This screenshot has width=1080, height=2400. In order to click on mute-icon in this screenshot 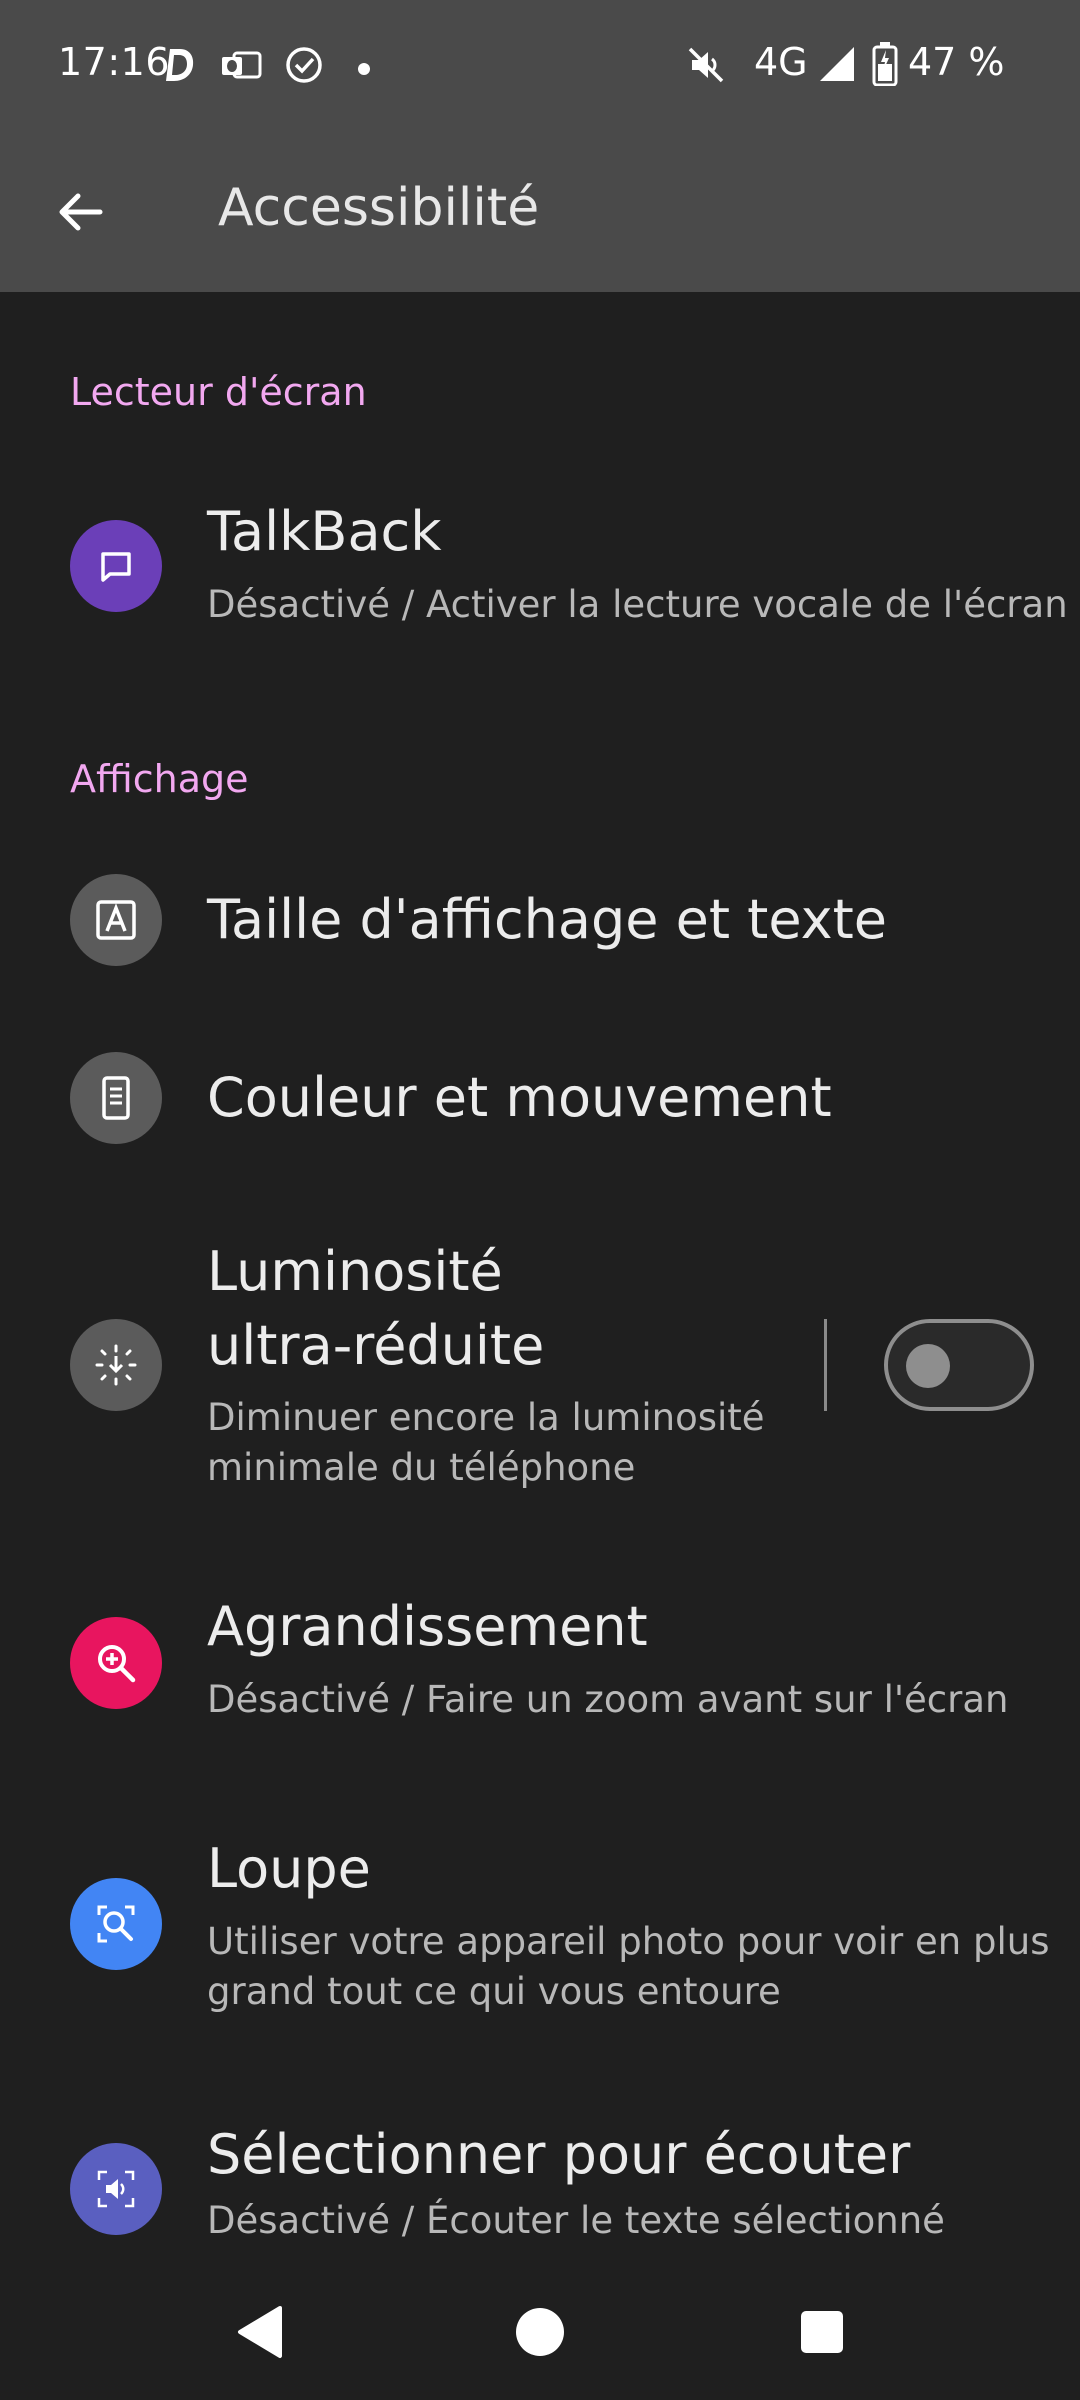, I will do `click(706, 67)`.